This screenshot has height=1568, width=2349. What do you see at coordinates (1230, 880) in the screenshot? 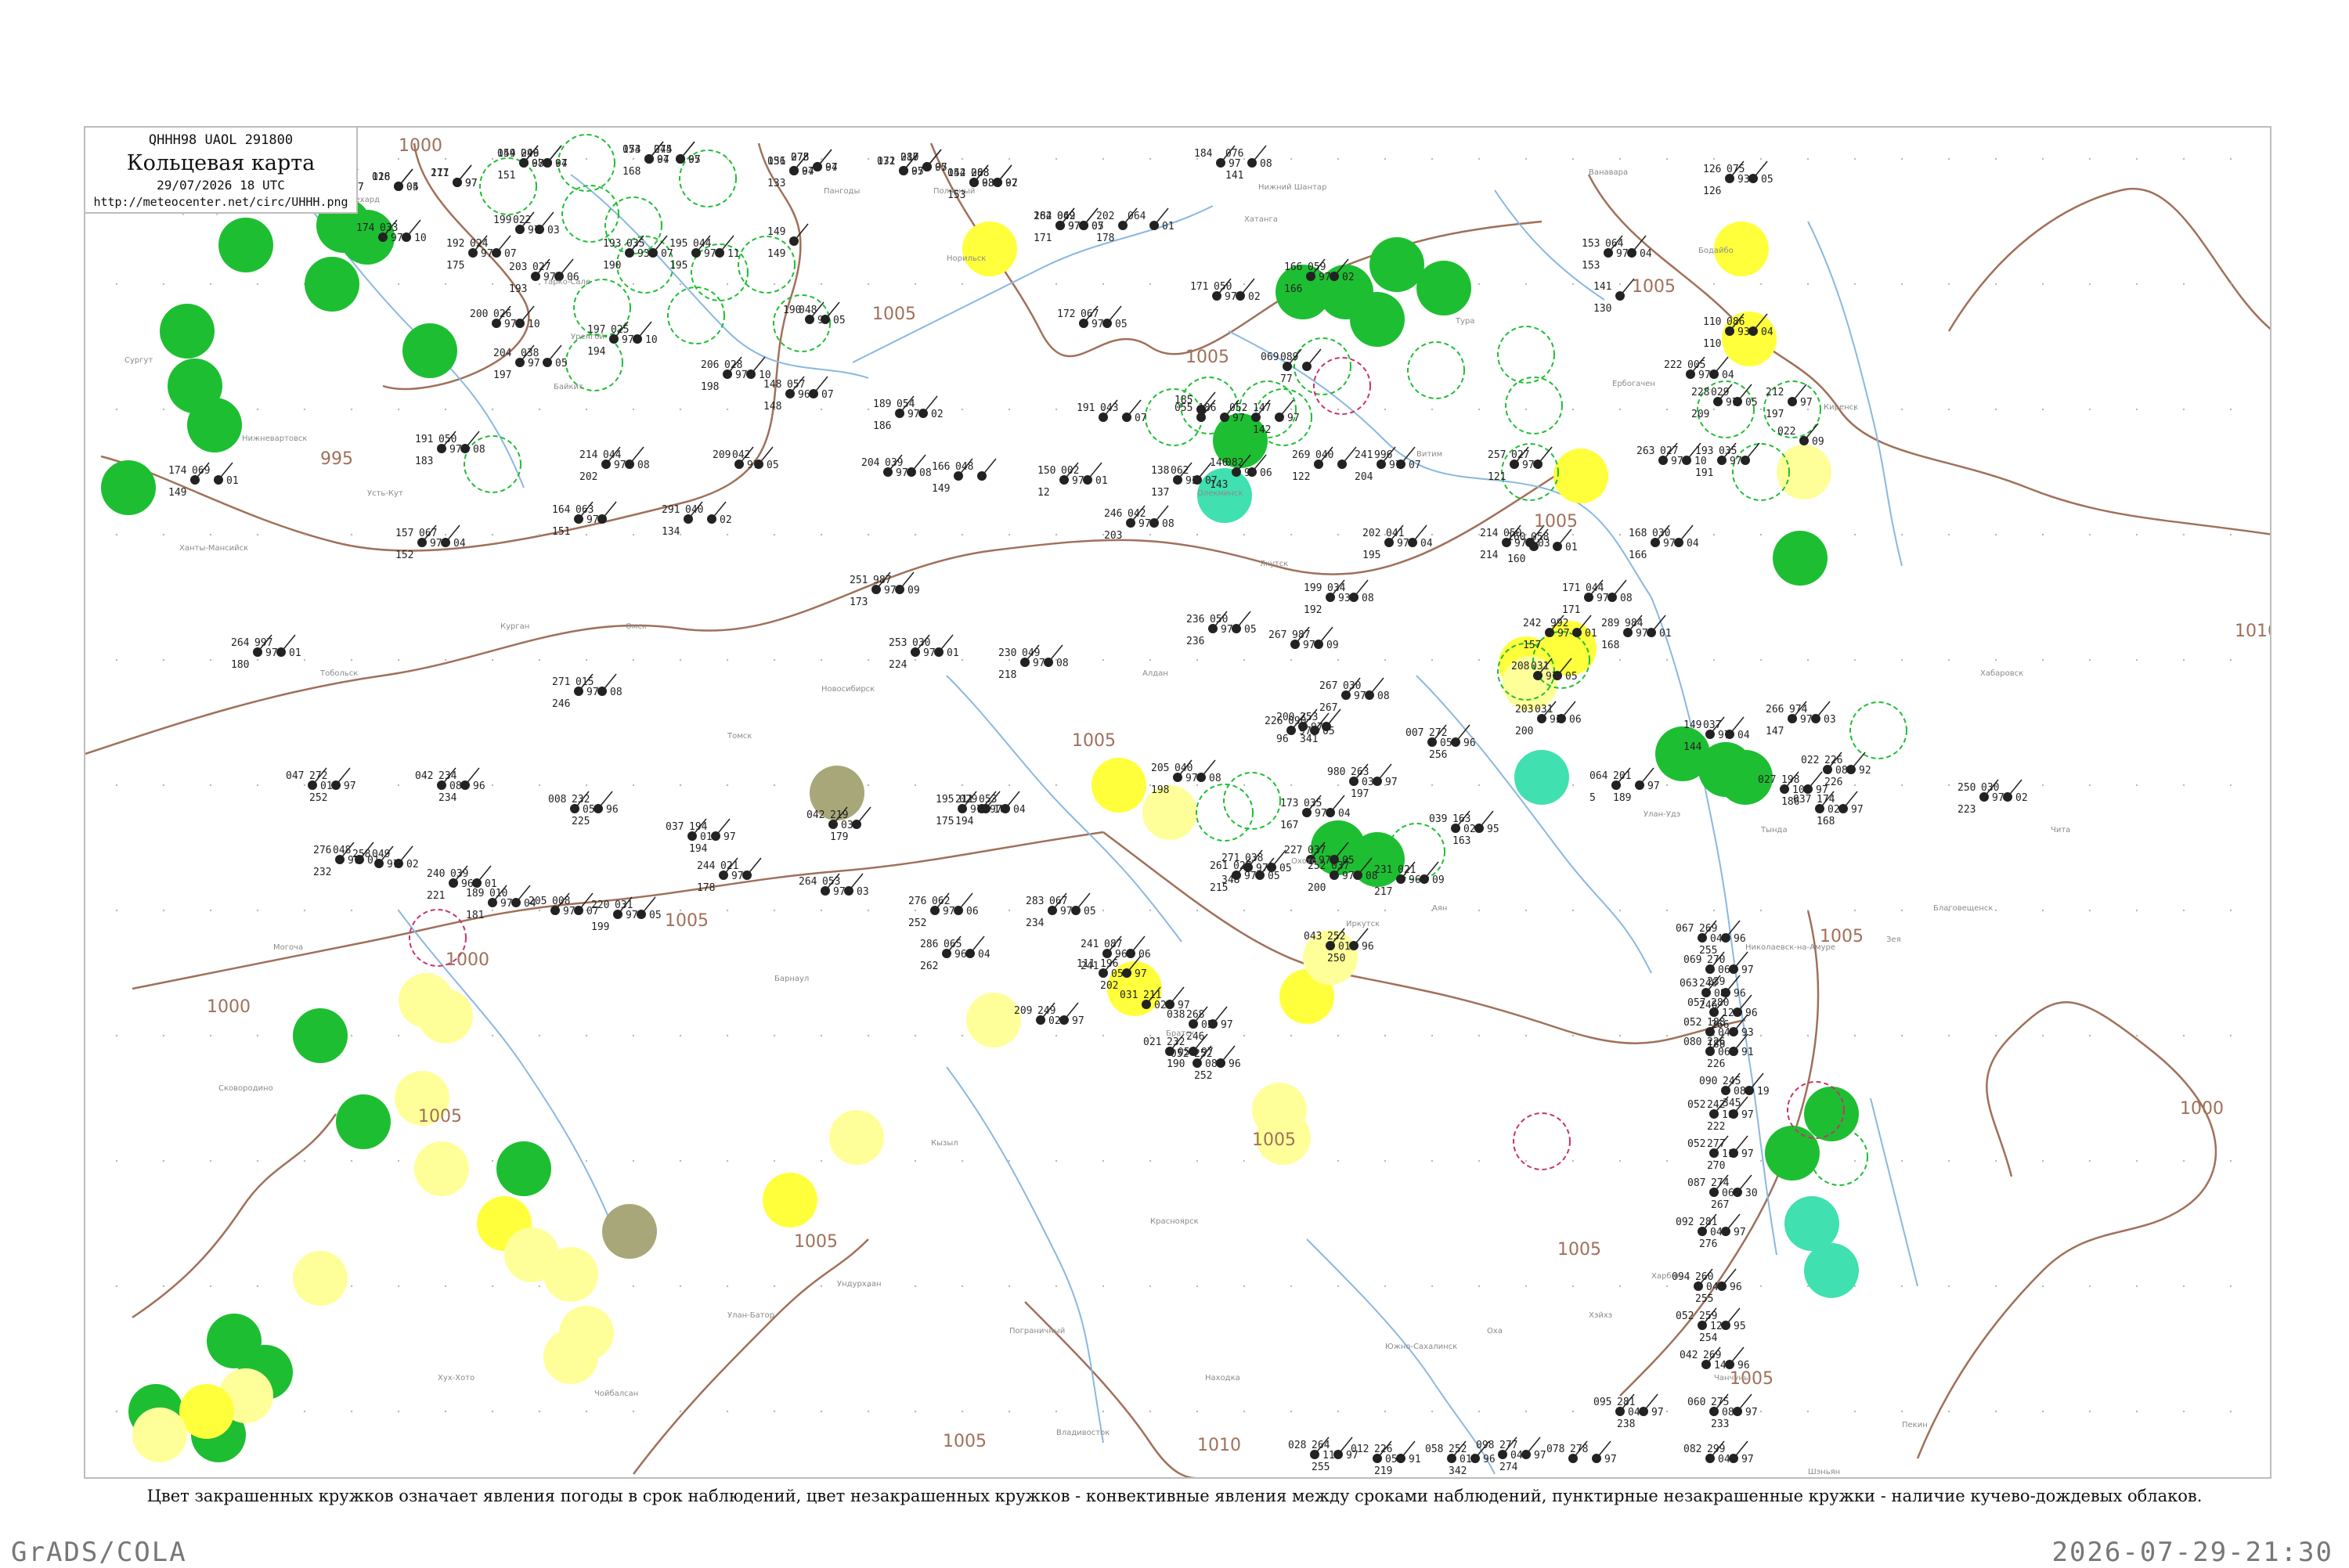
I see `station-weather-value: 348` at bounding box center [1230, 880].